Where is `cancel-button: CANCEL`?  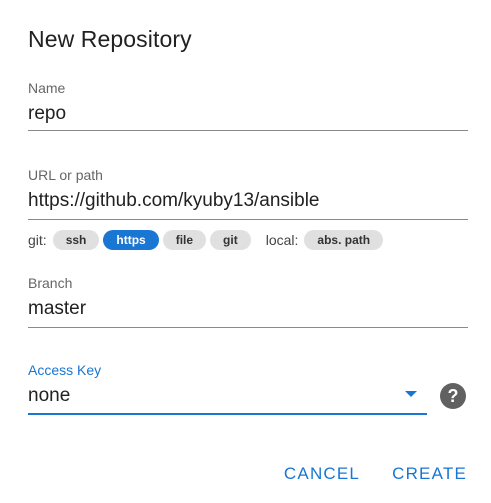
cancel-button: CANCEL is located at coordinates (322, 474).